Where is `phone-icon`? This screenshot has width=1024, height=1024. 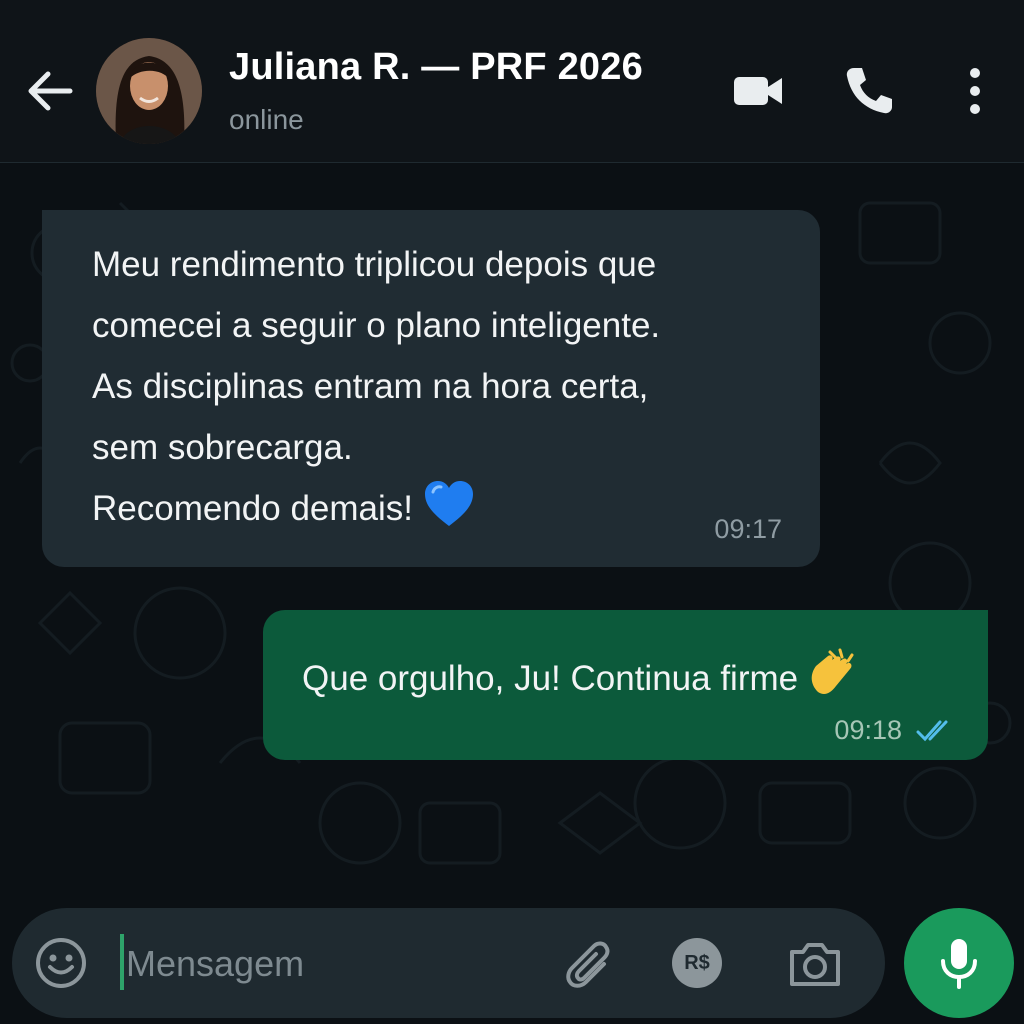 phone-icon is located at coordinates (869, 91).